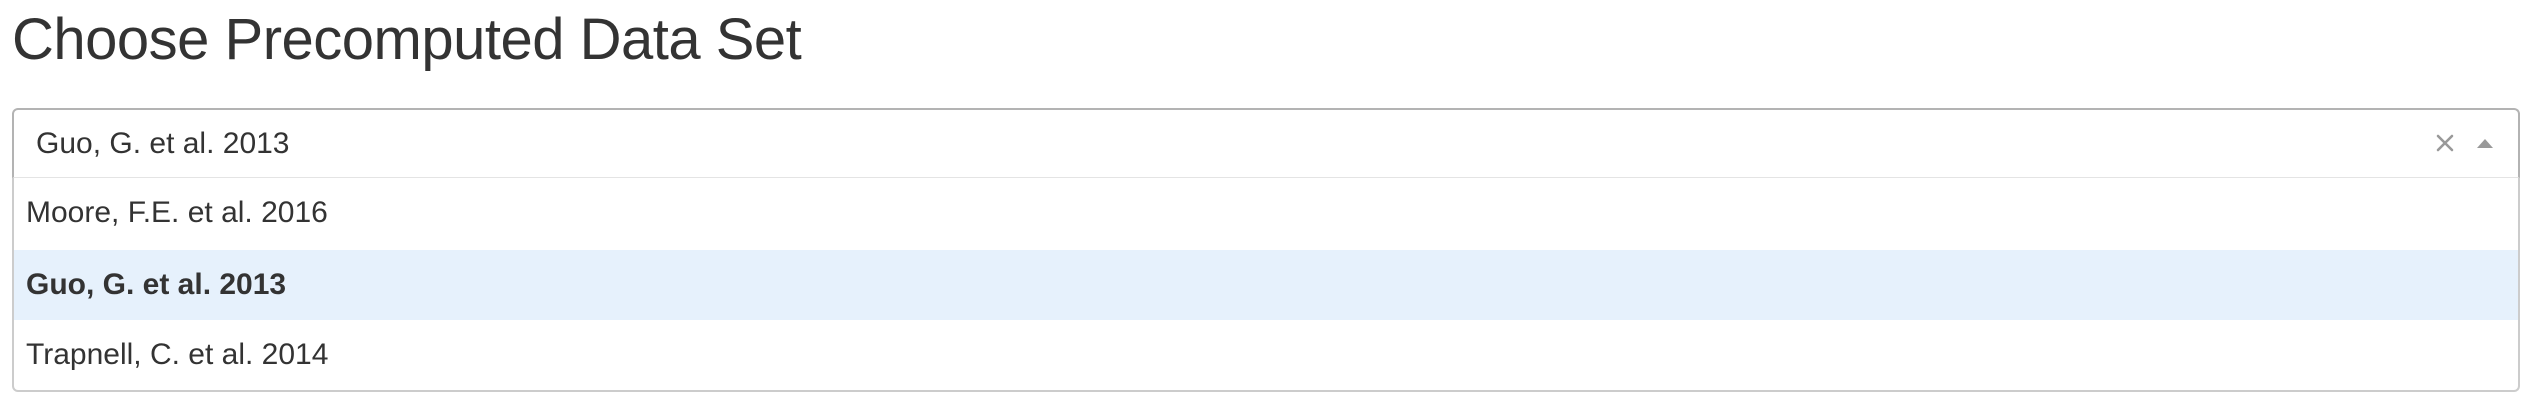 This screenshot has width=2522, height=404. I want to click on page-title: Choose Precomputed Data Set, so click(407, 39).